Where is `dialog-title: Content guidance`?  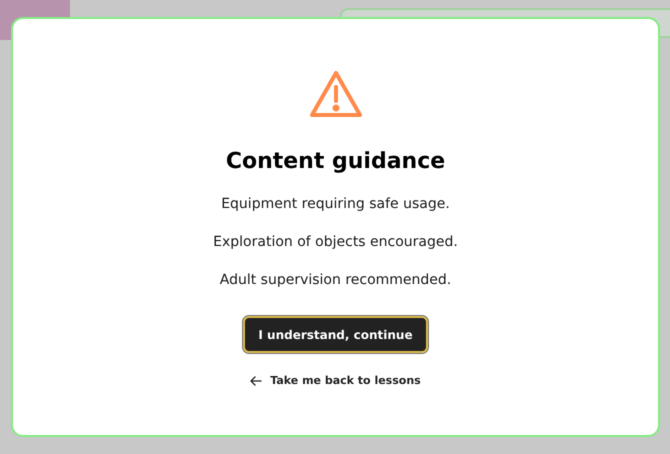
dialog-title: Content guidance is located at coordinates (336, 162).